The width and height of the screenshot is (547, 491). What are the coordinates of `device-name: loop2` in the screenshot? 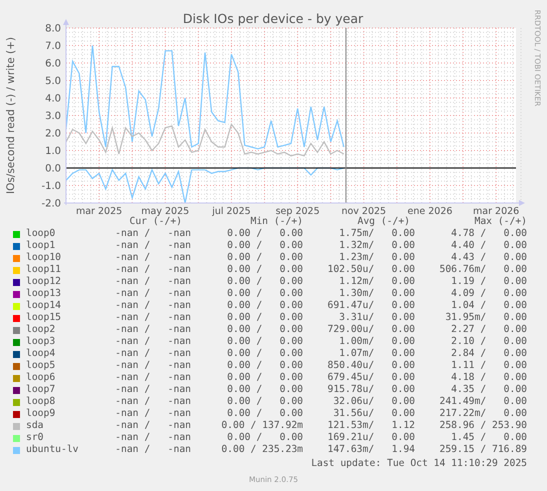 It's located at (41, 330).